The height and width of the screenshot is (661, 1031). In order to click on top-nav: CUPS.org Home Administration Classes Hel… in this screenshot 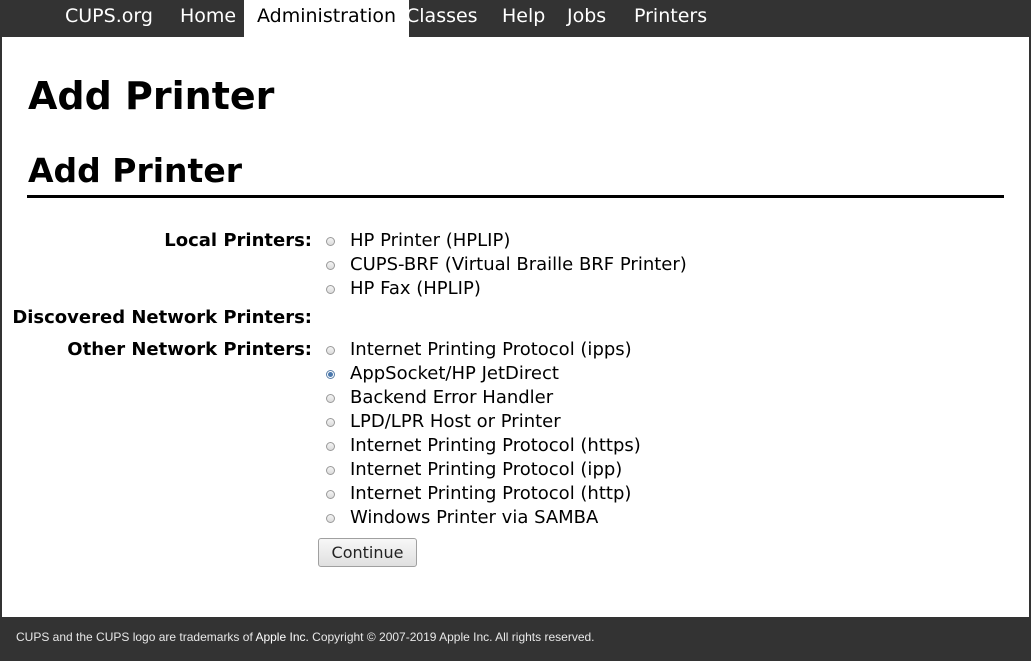, I will do `click(515, 18)`.